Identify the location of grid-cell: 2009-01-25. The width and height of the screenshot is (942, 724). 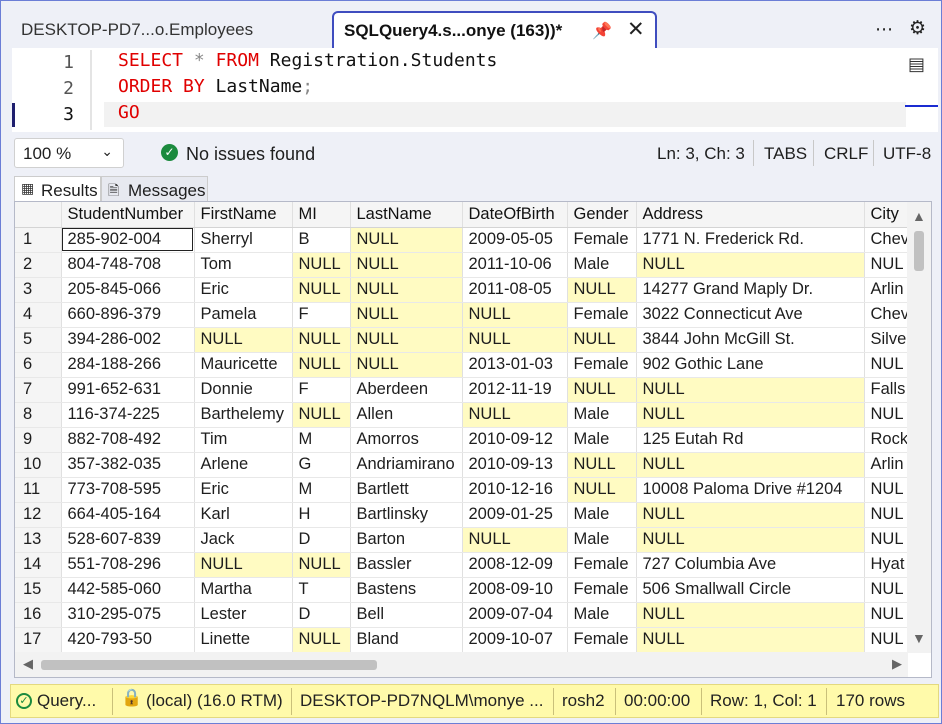
(515, 515).